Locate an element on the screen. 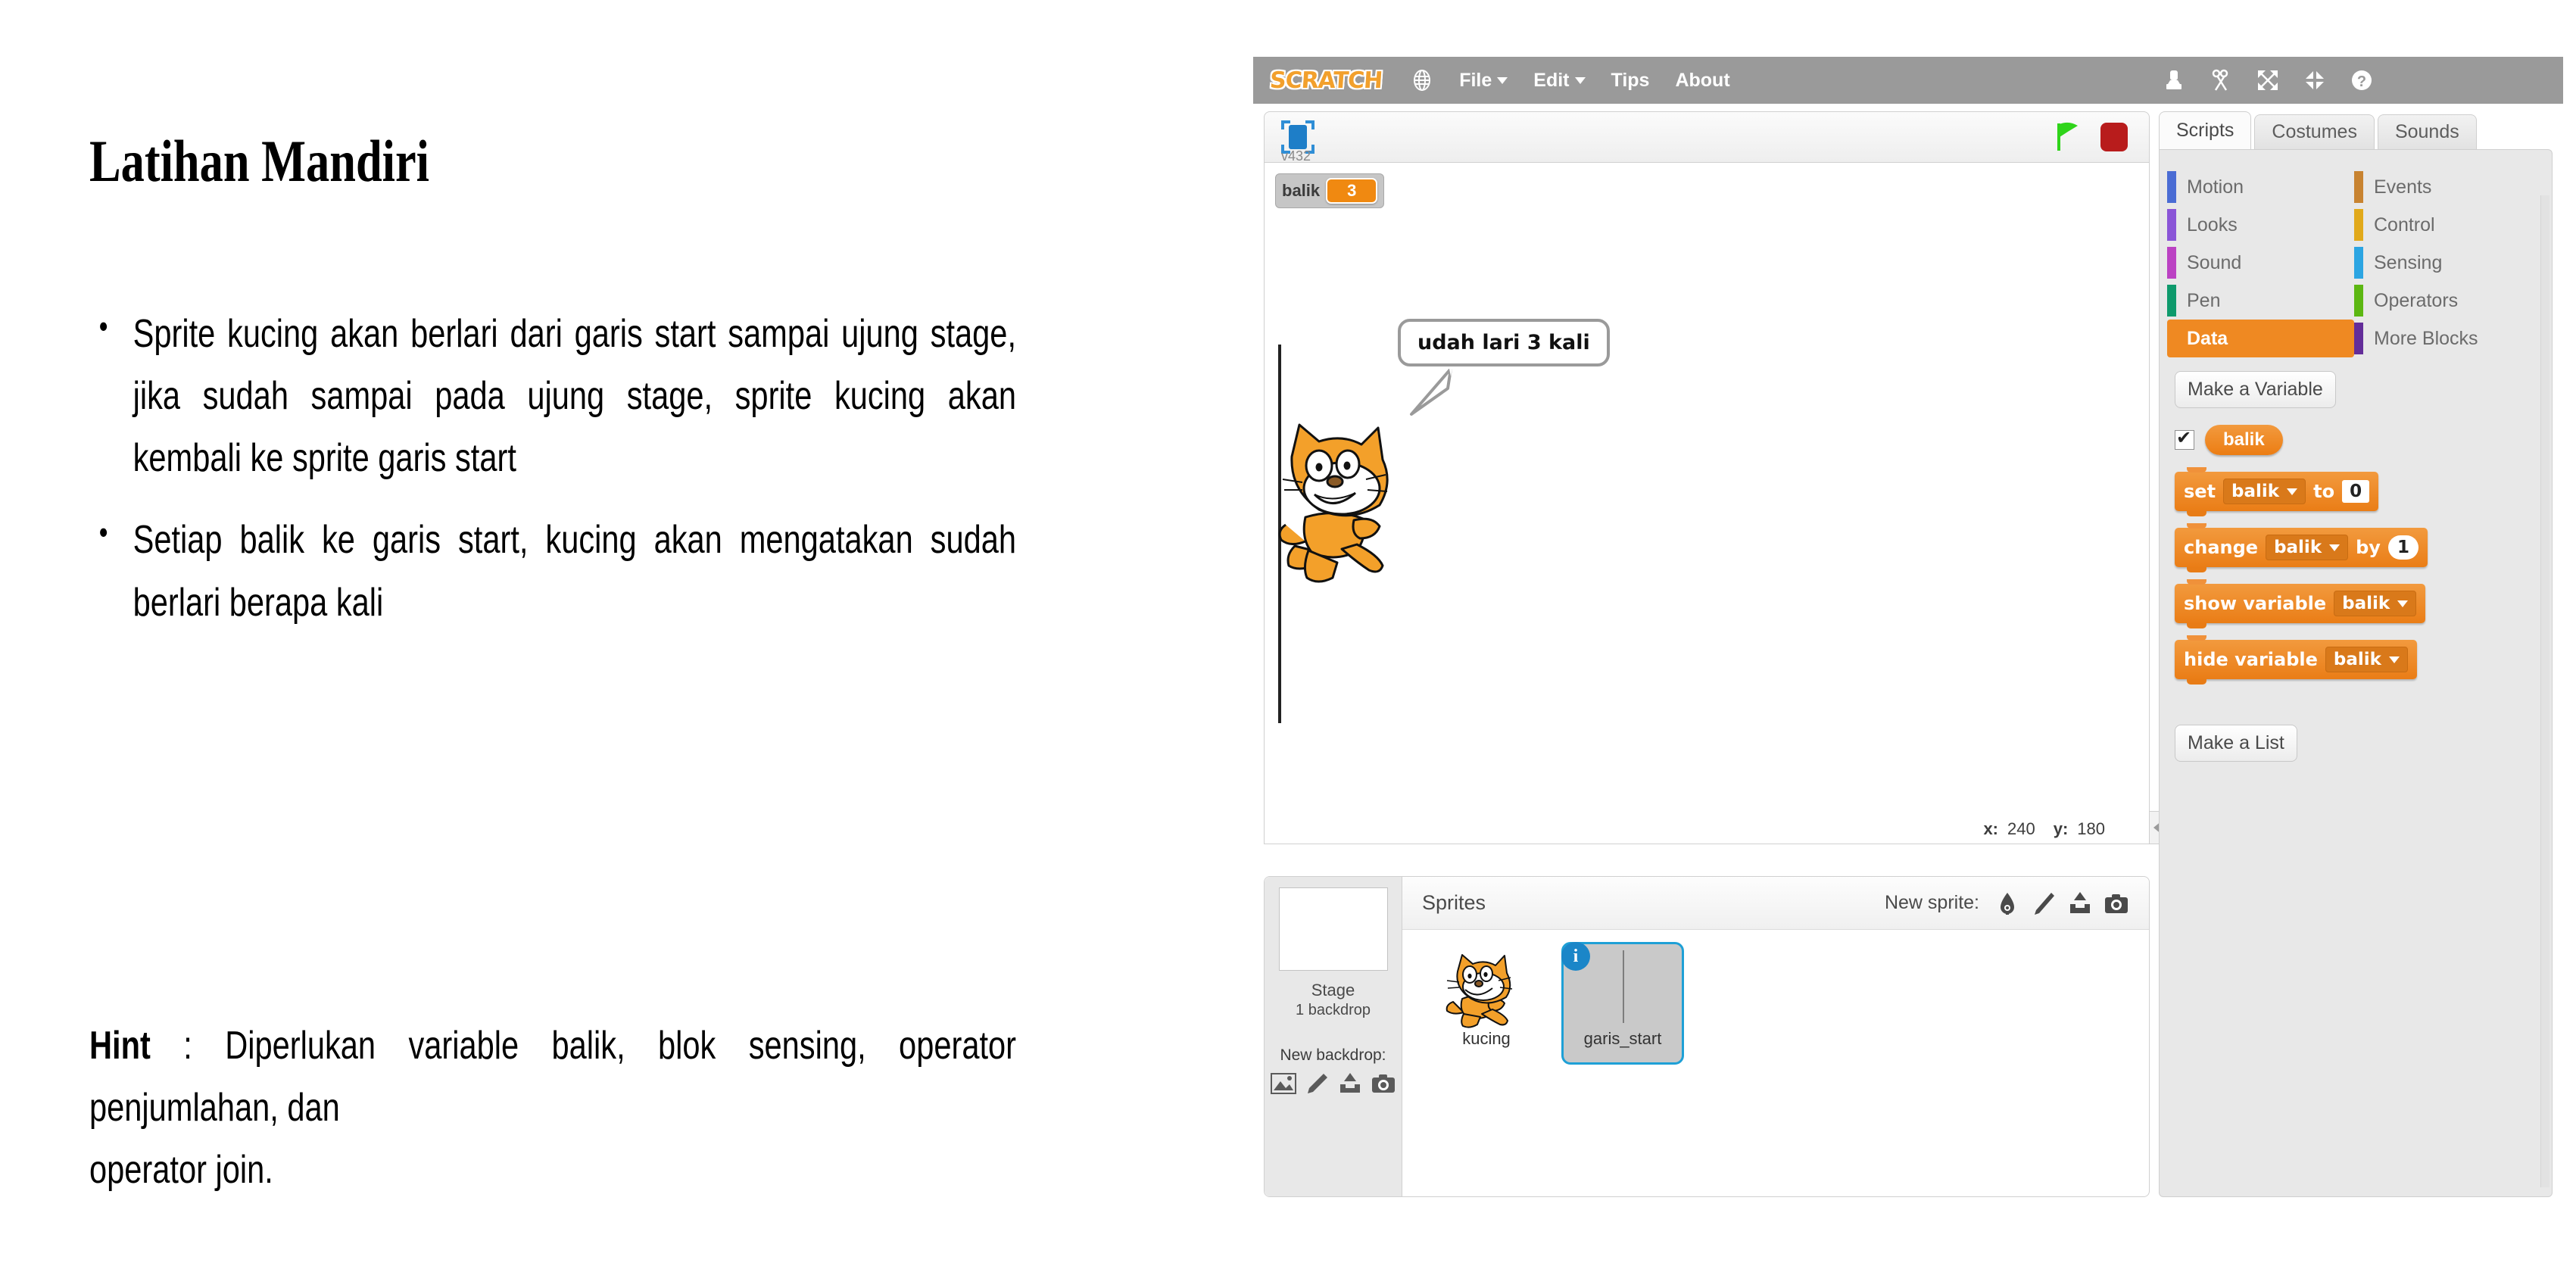  scratch-logo: SCRATCH is located at coordinates (1326, 80).